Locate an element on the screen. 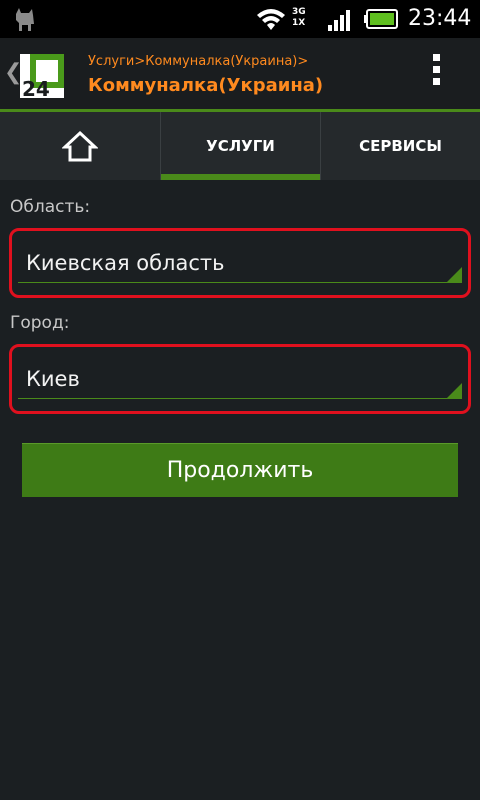  app-notification-icon is located at coordinates (25, 19).